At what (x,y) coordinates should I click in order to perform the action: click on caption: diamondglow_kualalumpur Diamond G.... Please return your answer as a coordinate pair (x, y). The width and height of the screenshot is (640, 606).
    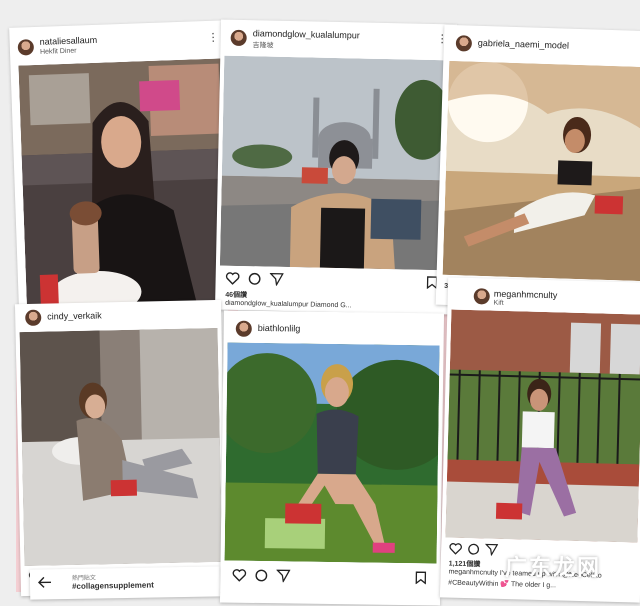
    Looking at the image, I should click on (288, 304).